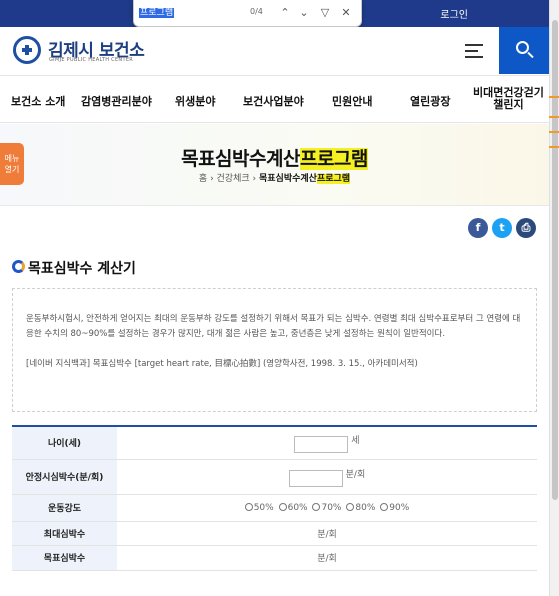 This screenshot has width=559, height=596. What do you see at coordinates (355, 474) in the screenshot?
I see `resting-heart-rate-unit: 분/회` at bounding box center [355, 474].